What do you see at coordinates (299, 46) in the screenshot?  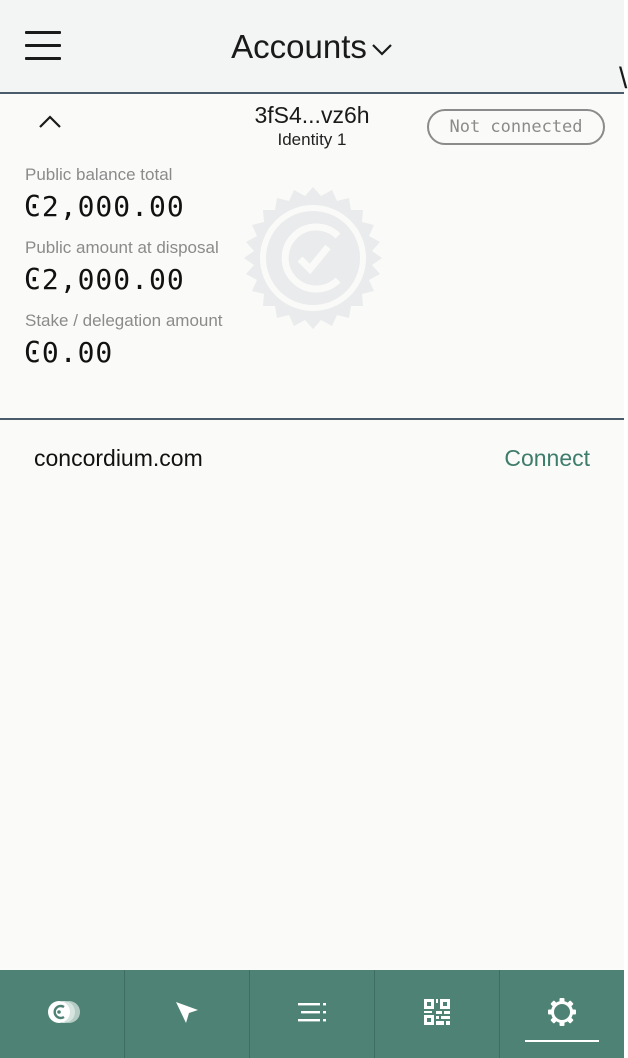 I see `page-title: Accounts` at bounding box center [299, 46].